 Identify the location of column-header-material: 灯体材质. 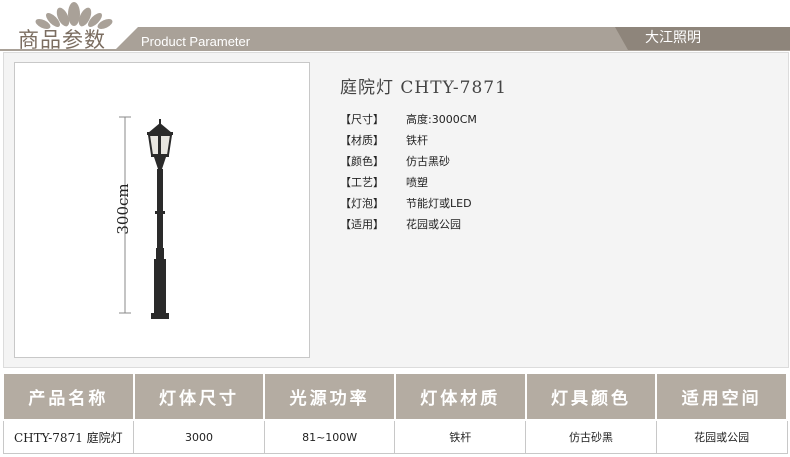
(460, 396).